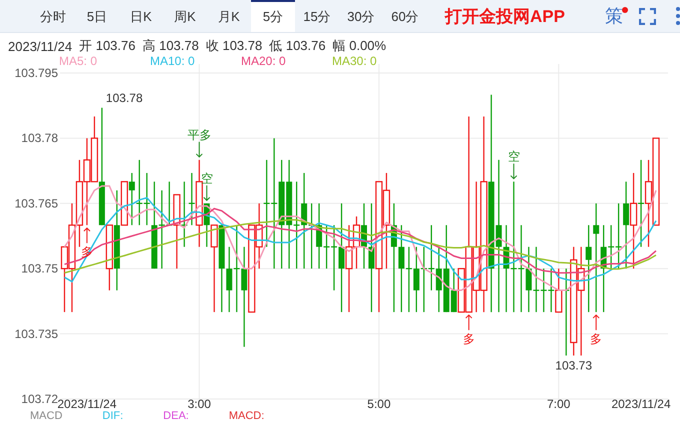 Image resolution: width=680 pixels, height=425 pixels. I want to click on moving-average-label: MA10: 0, so click(173, 61).